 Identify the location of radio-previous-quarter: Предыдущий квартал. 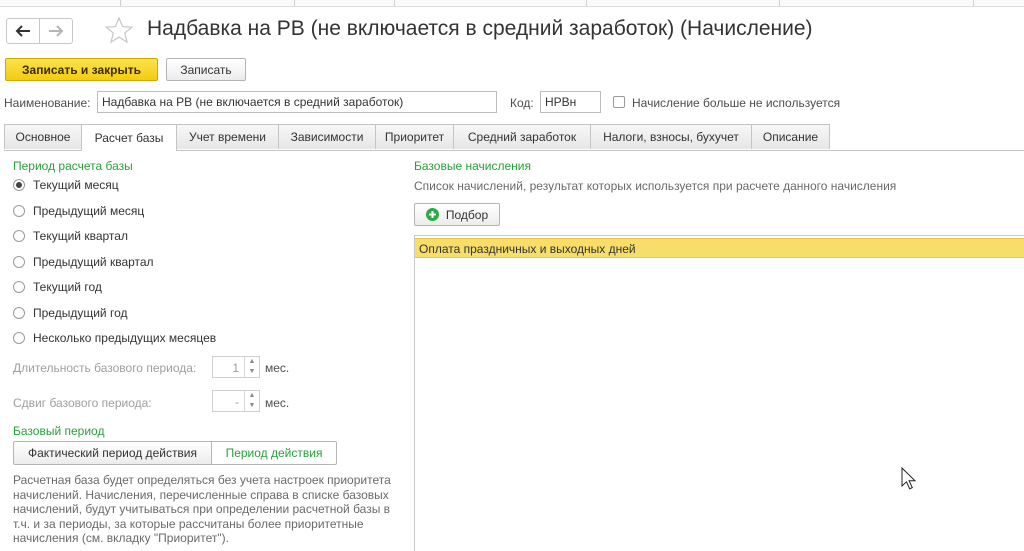
(83, 262).